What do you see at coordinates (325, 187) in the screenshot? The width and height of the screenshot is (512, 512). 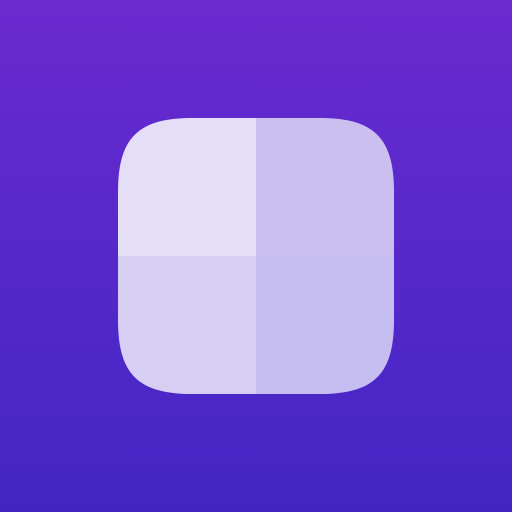 I see `tile-top-right` at bounding box center [325, 187].